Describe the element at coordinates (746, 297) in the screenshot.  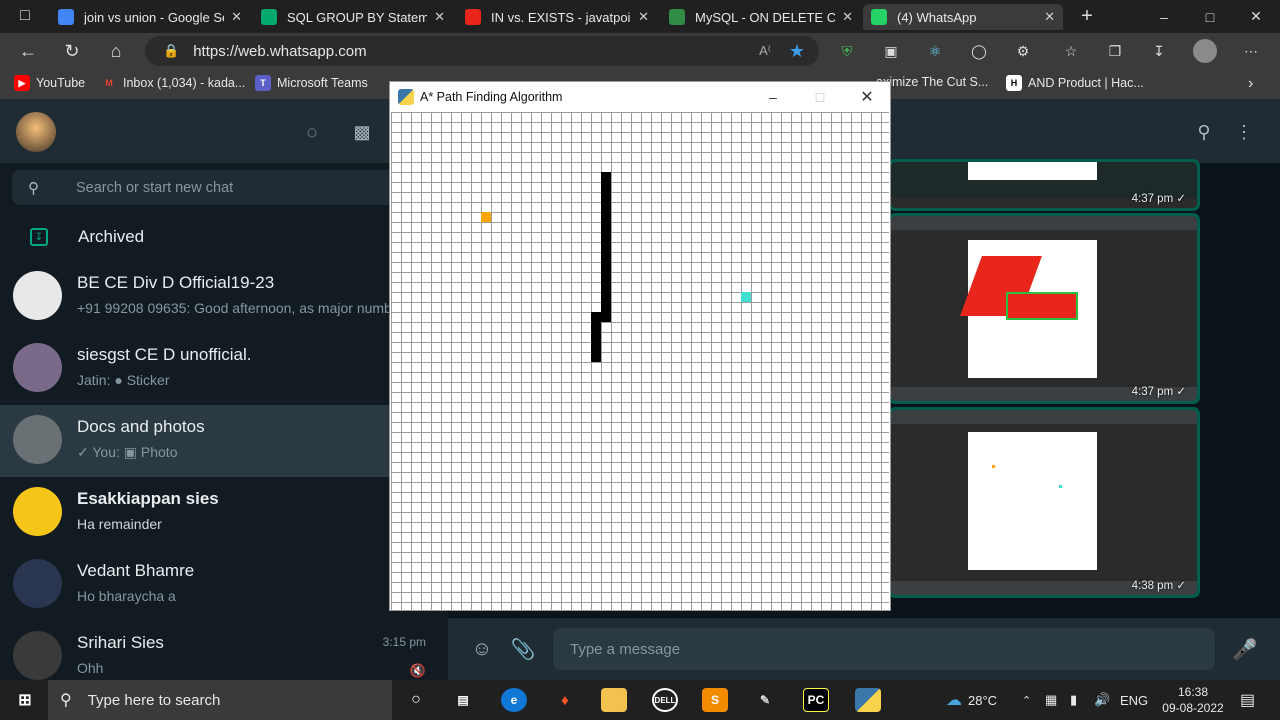
I see `end-node` at that location.